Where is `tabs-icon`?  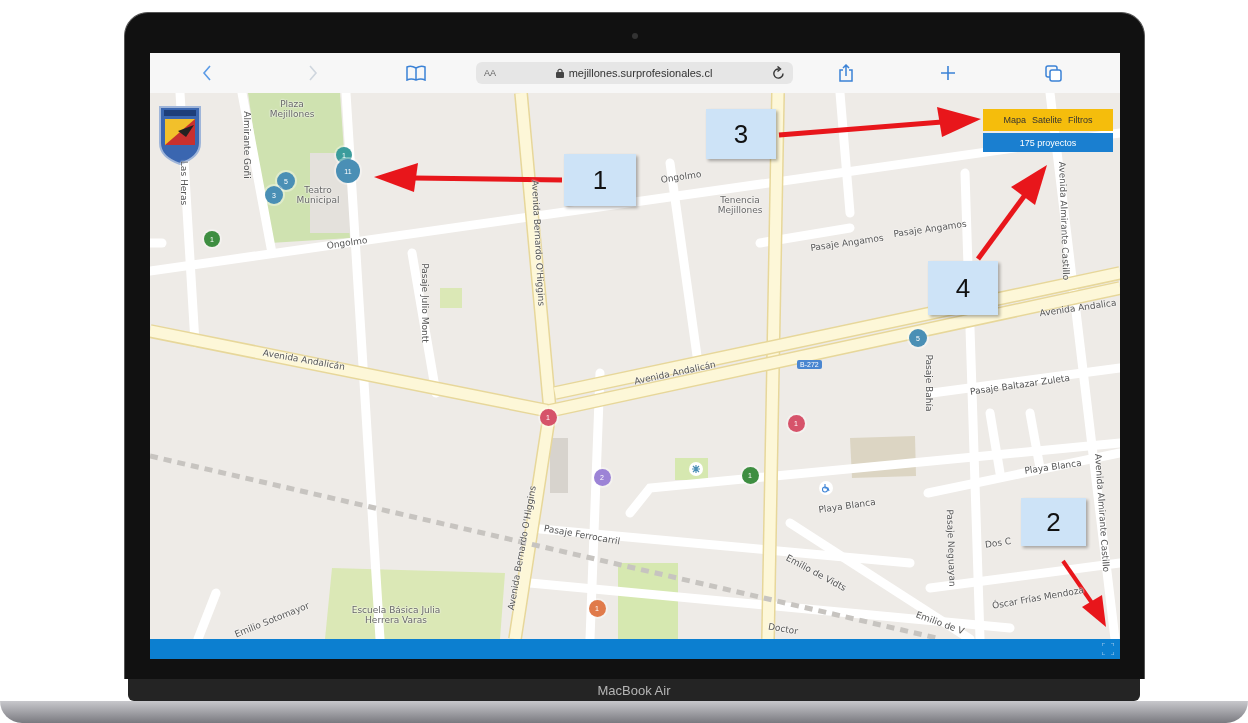 tabs-icon is located at coordinates (1053, 73).